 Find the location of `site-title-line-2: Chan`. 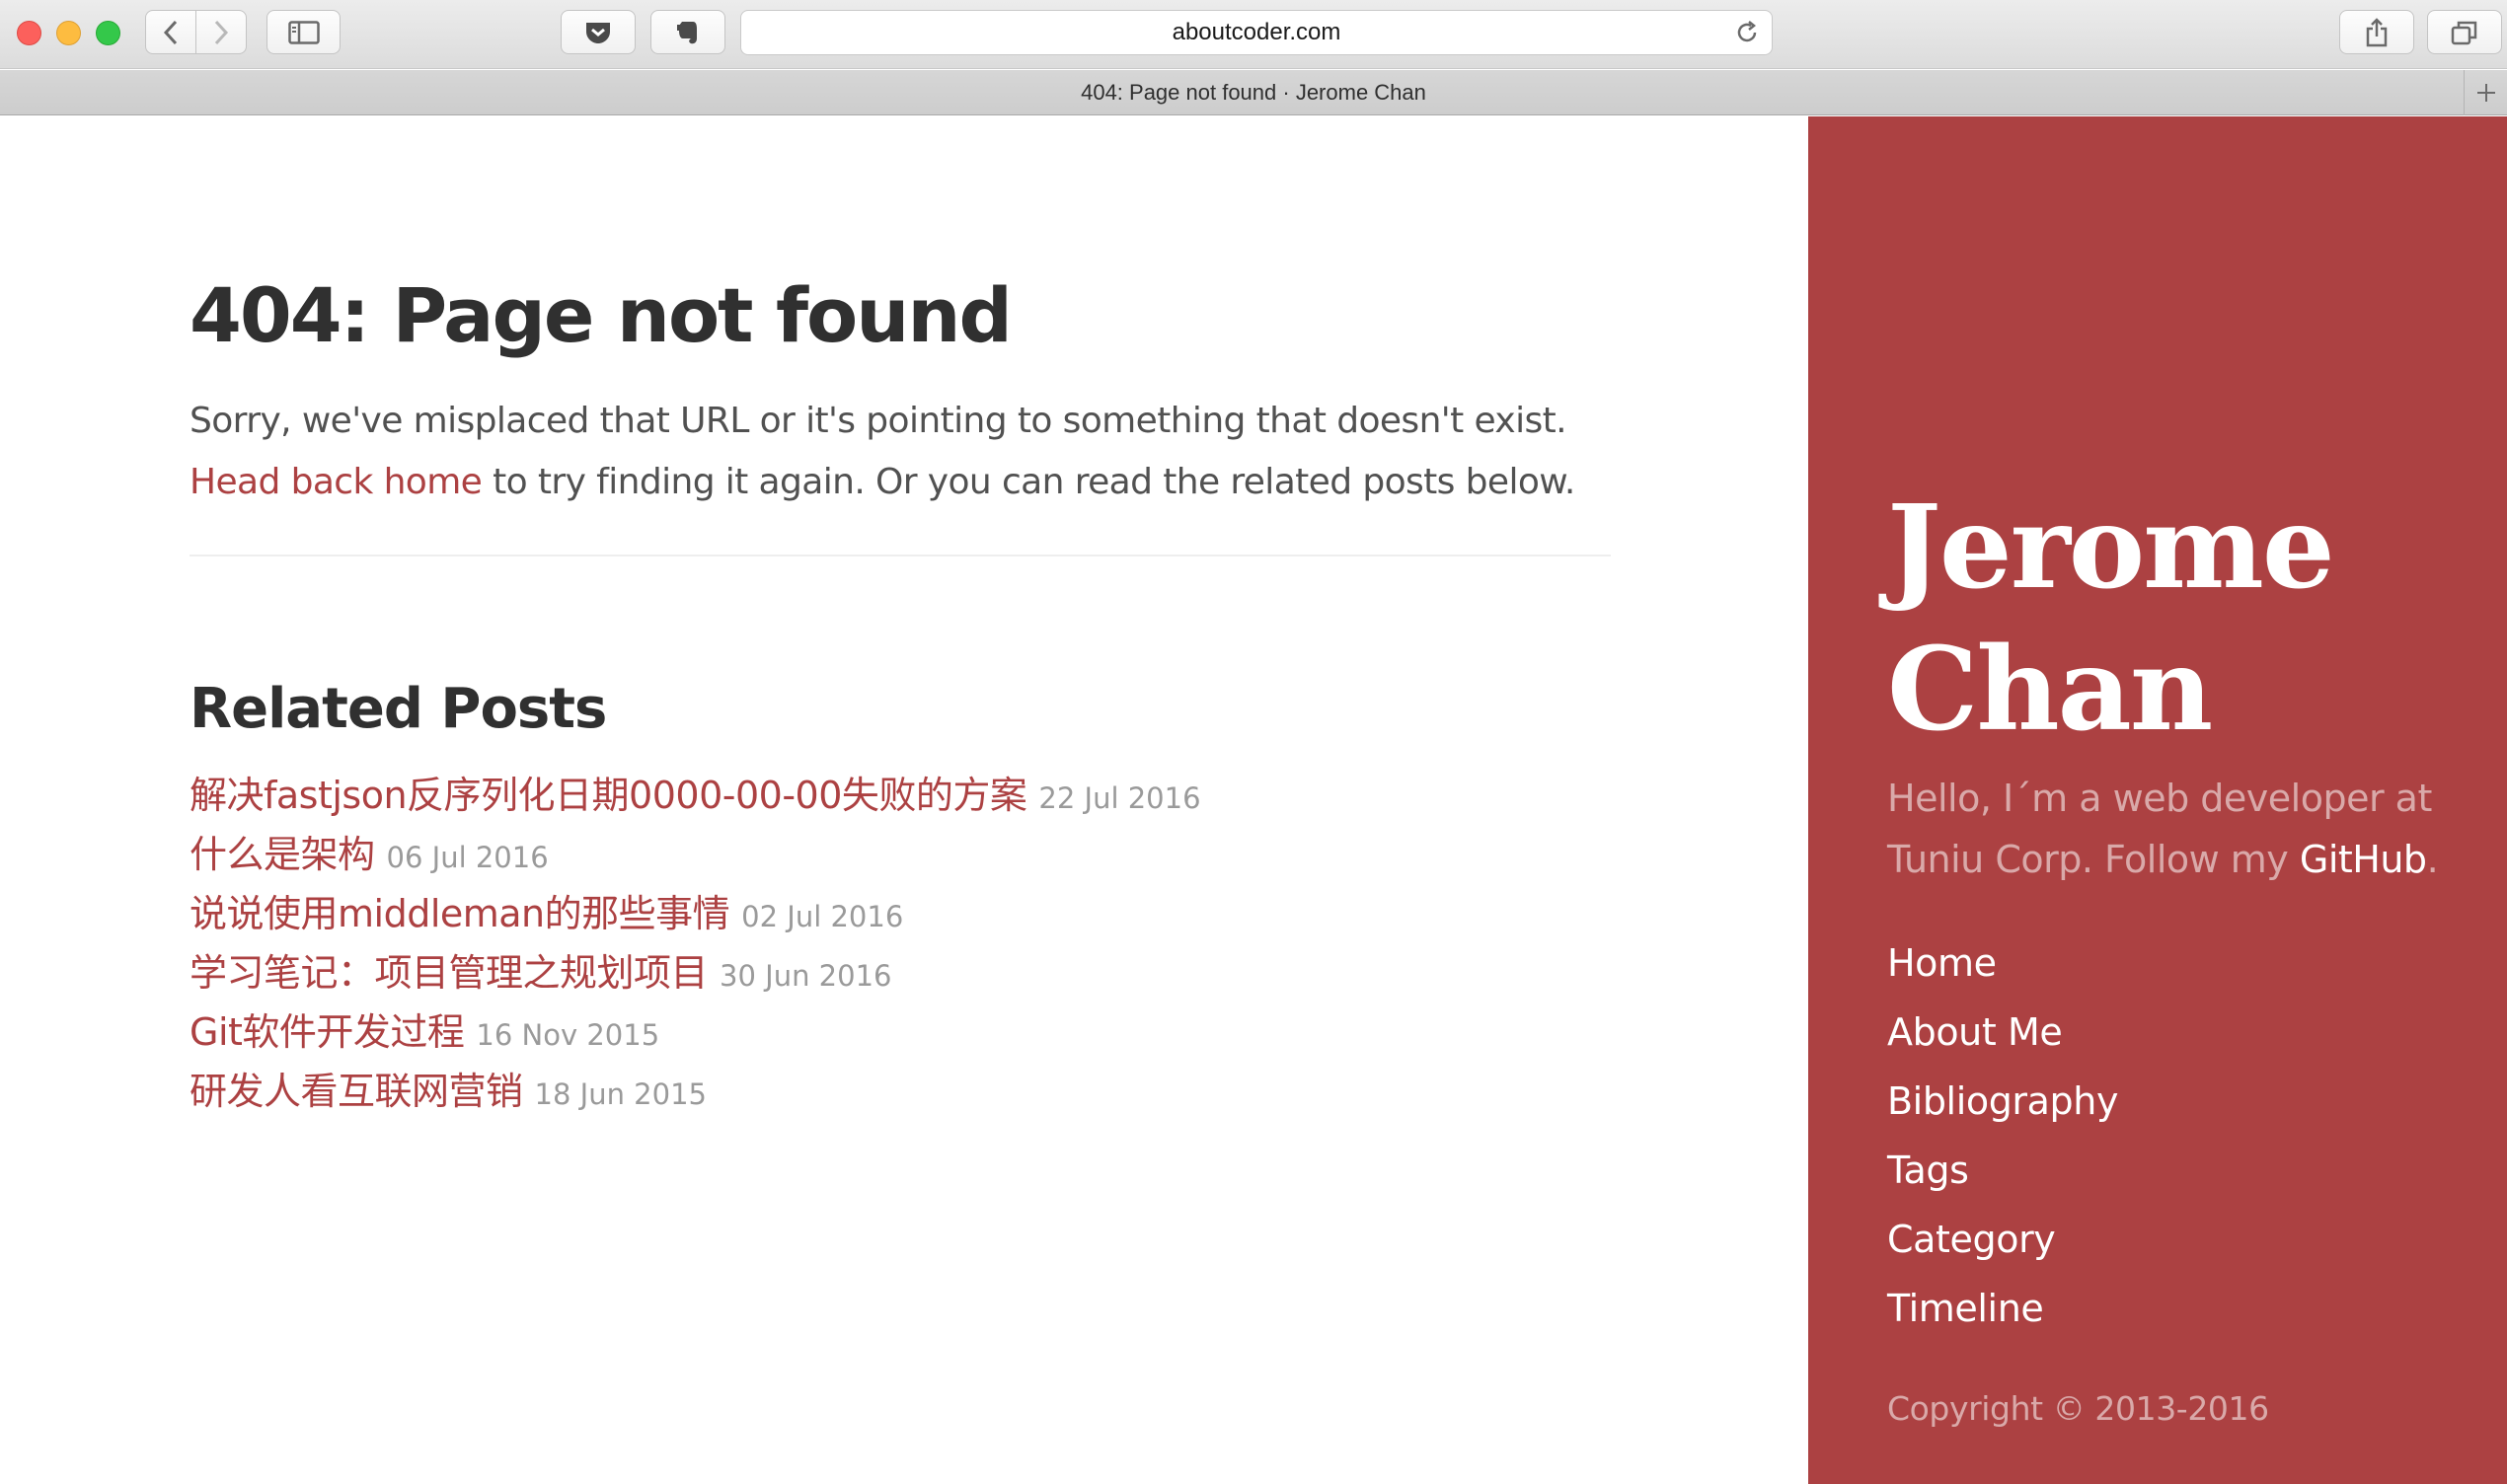

site-title-line-2: Chan is located at coordinates (2050, 690).